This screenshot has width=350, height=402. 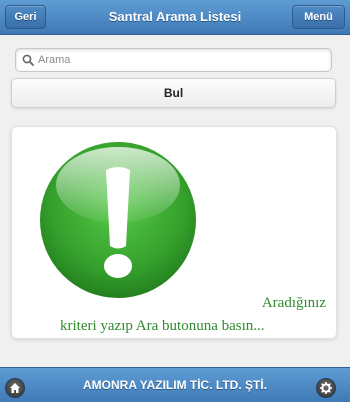 What do you see at coordinates (175, 17) in the screenshot?
I see `header-bar: Geri Santral Arama Listesi Menü` at bounding box center [175, 17].